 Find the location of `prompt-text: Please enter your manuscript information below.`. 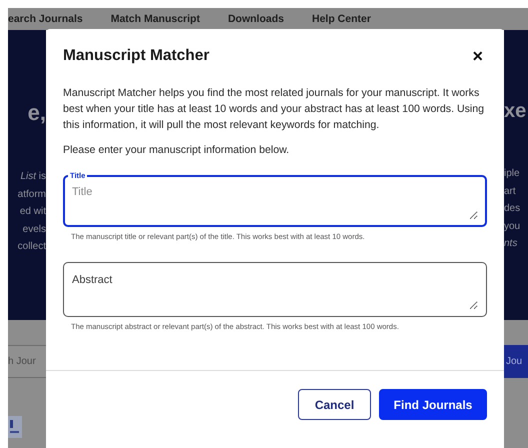

prompt-text: Please enter your manuscript information below. is located at coordinates (176, 150).